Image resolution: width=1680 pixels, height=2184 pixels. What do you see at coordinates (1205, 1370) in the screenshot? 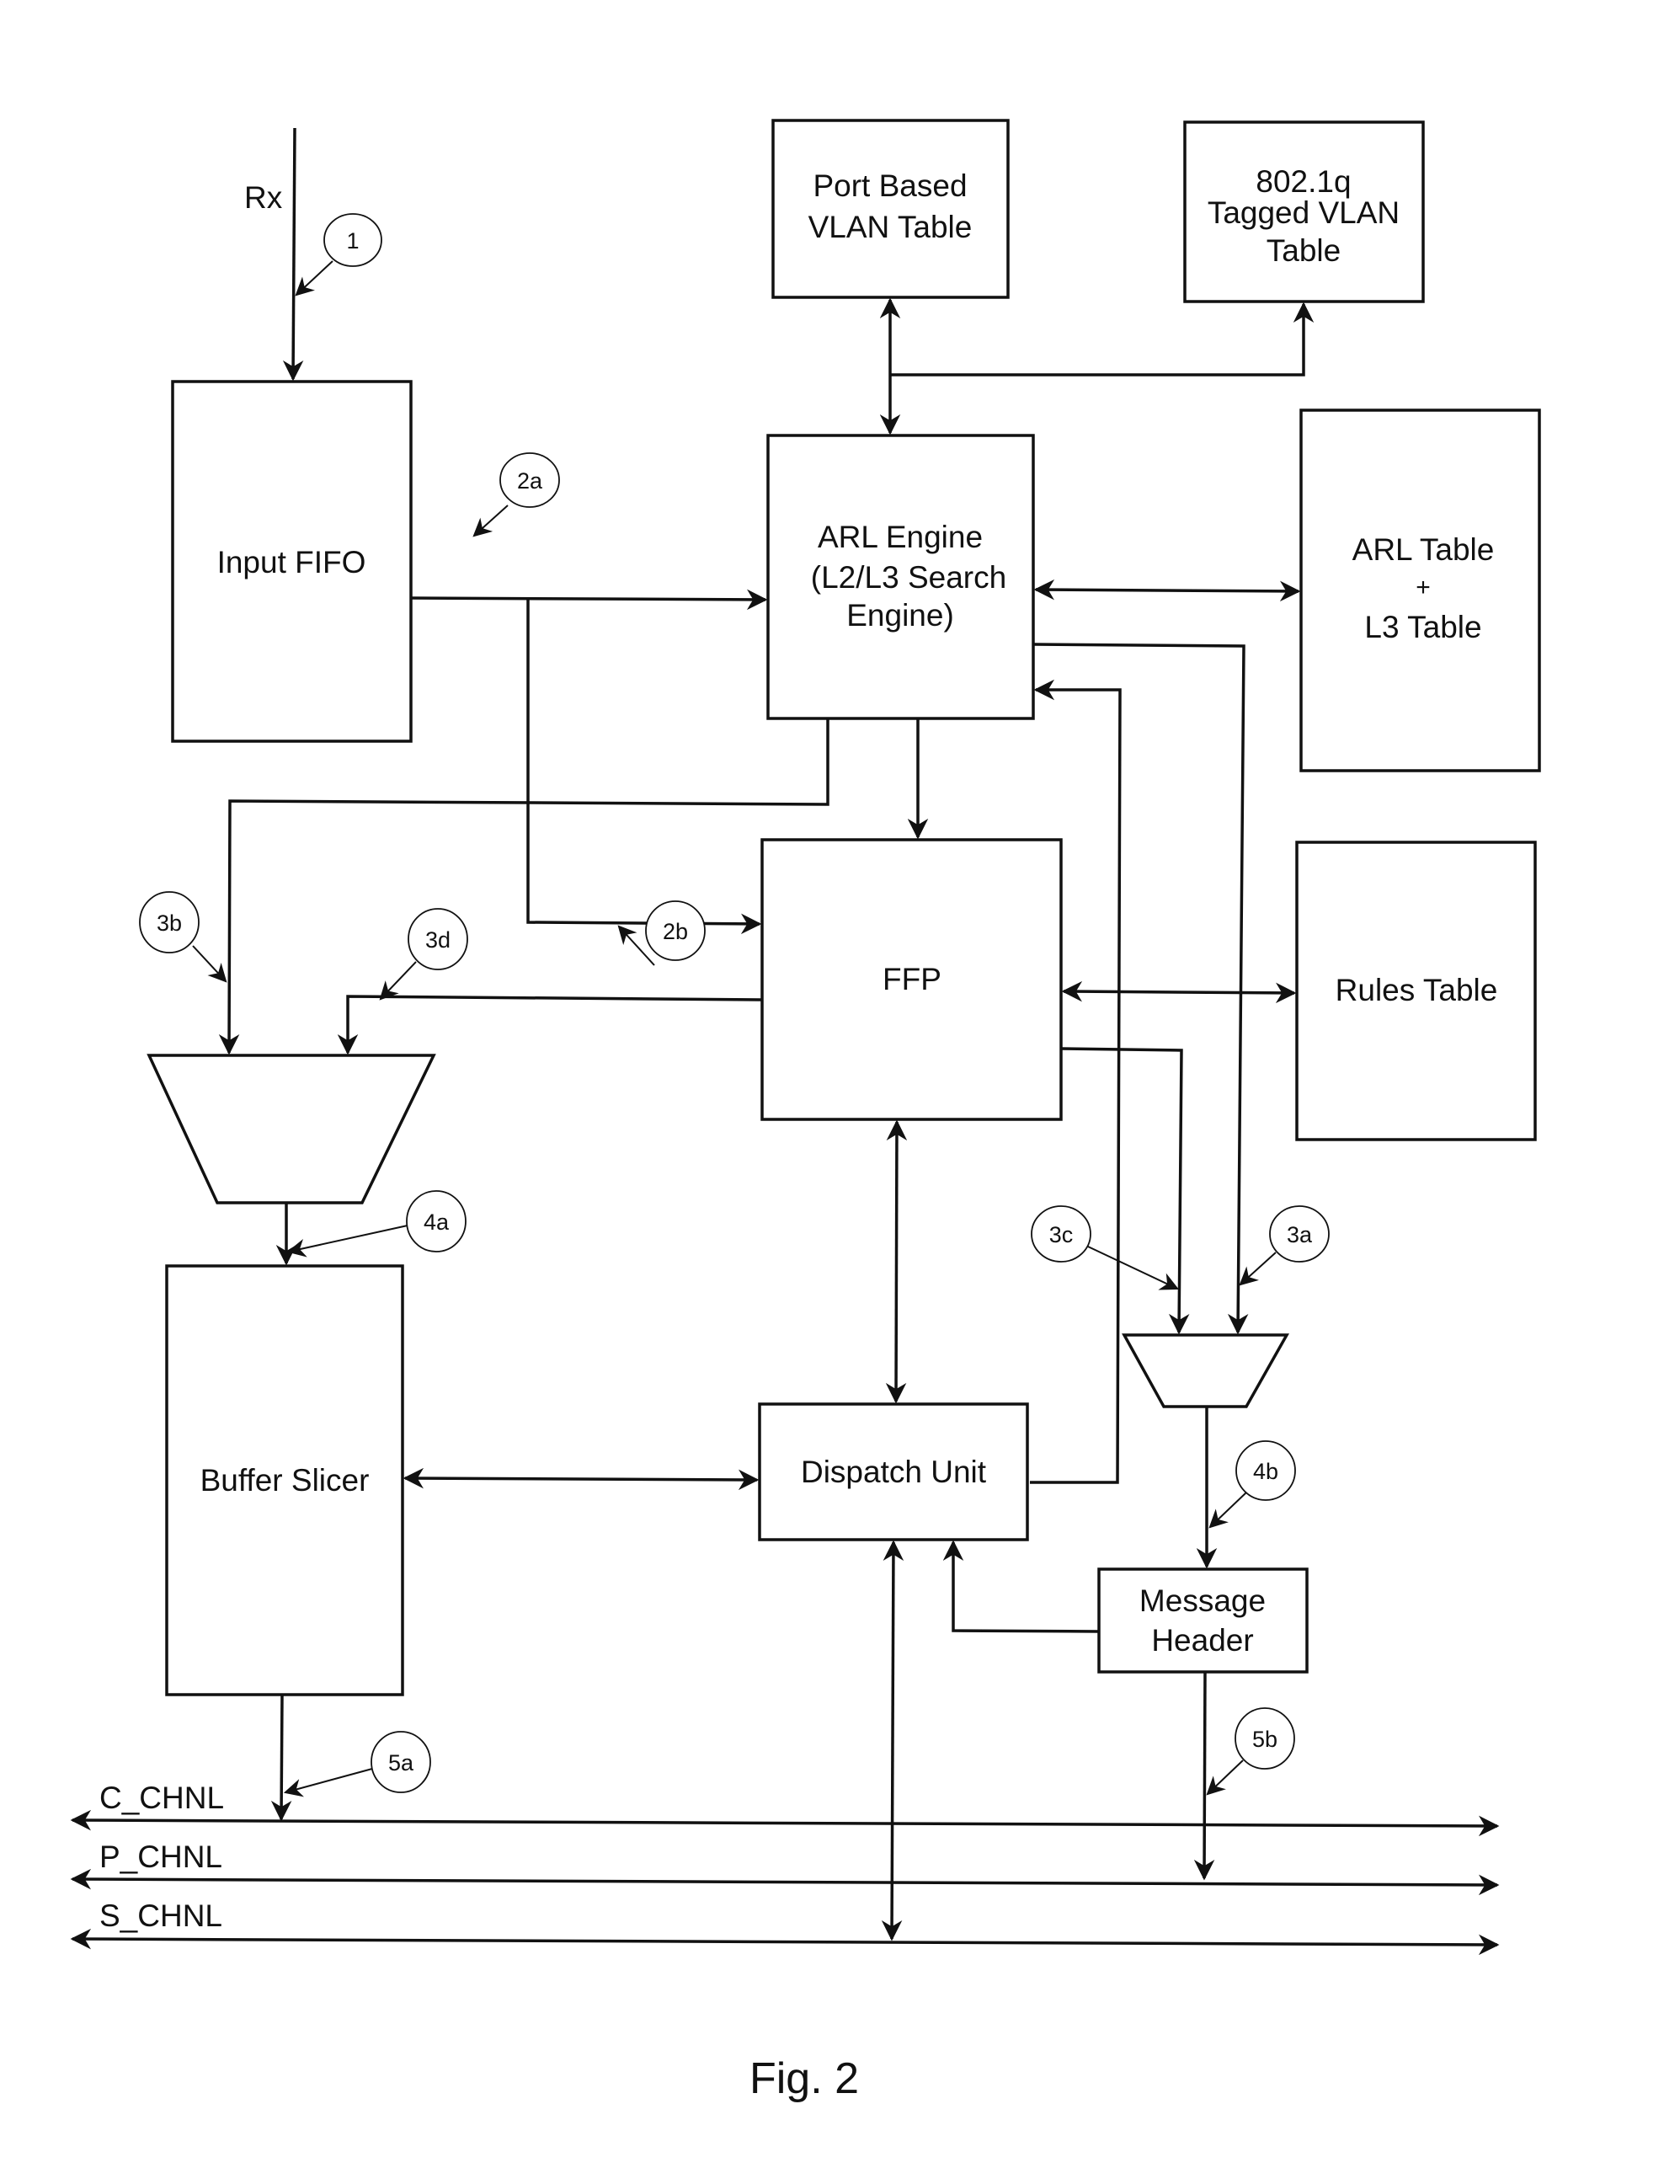
I see `right-multiplexer` at bounding box center [1205, 1370].